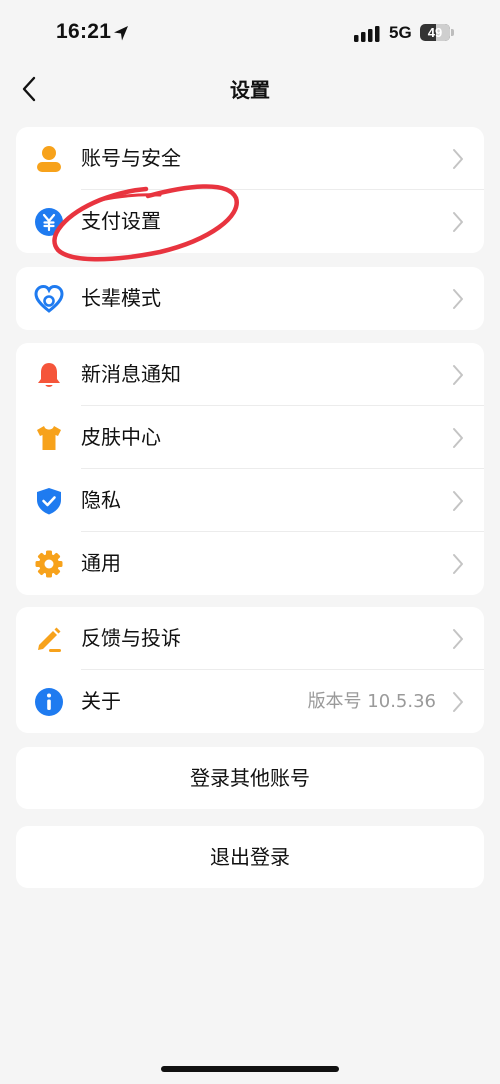 This screenshot has width=500, height=1084. Describe the element at coordinates (121, 437) in the screenshot. I see `settings-item-label: 皮肤中心` at that location.